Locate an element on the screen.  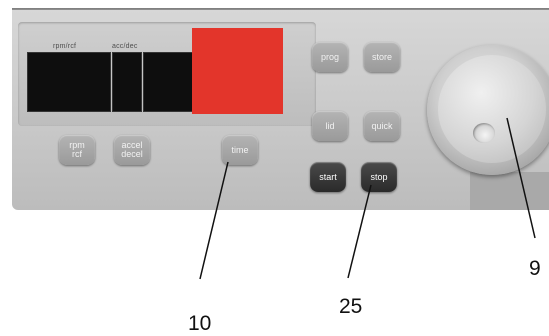
callout-time: 10 is located at coordinates (200, 323).